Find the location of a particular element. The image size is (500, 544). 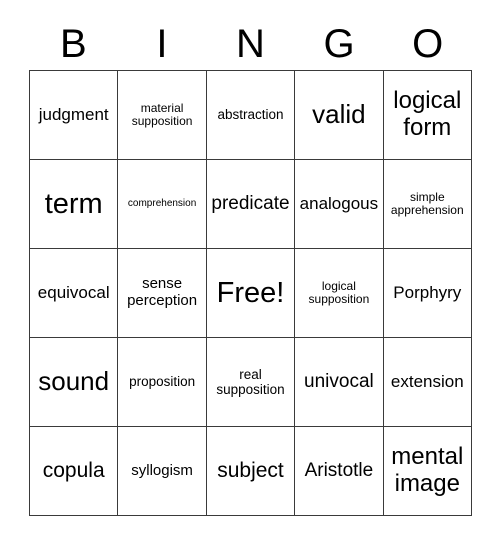

bingo-cell-r3c4: logical supposition is located at coordinates (339, 293).